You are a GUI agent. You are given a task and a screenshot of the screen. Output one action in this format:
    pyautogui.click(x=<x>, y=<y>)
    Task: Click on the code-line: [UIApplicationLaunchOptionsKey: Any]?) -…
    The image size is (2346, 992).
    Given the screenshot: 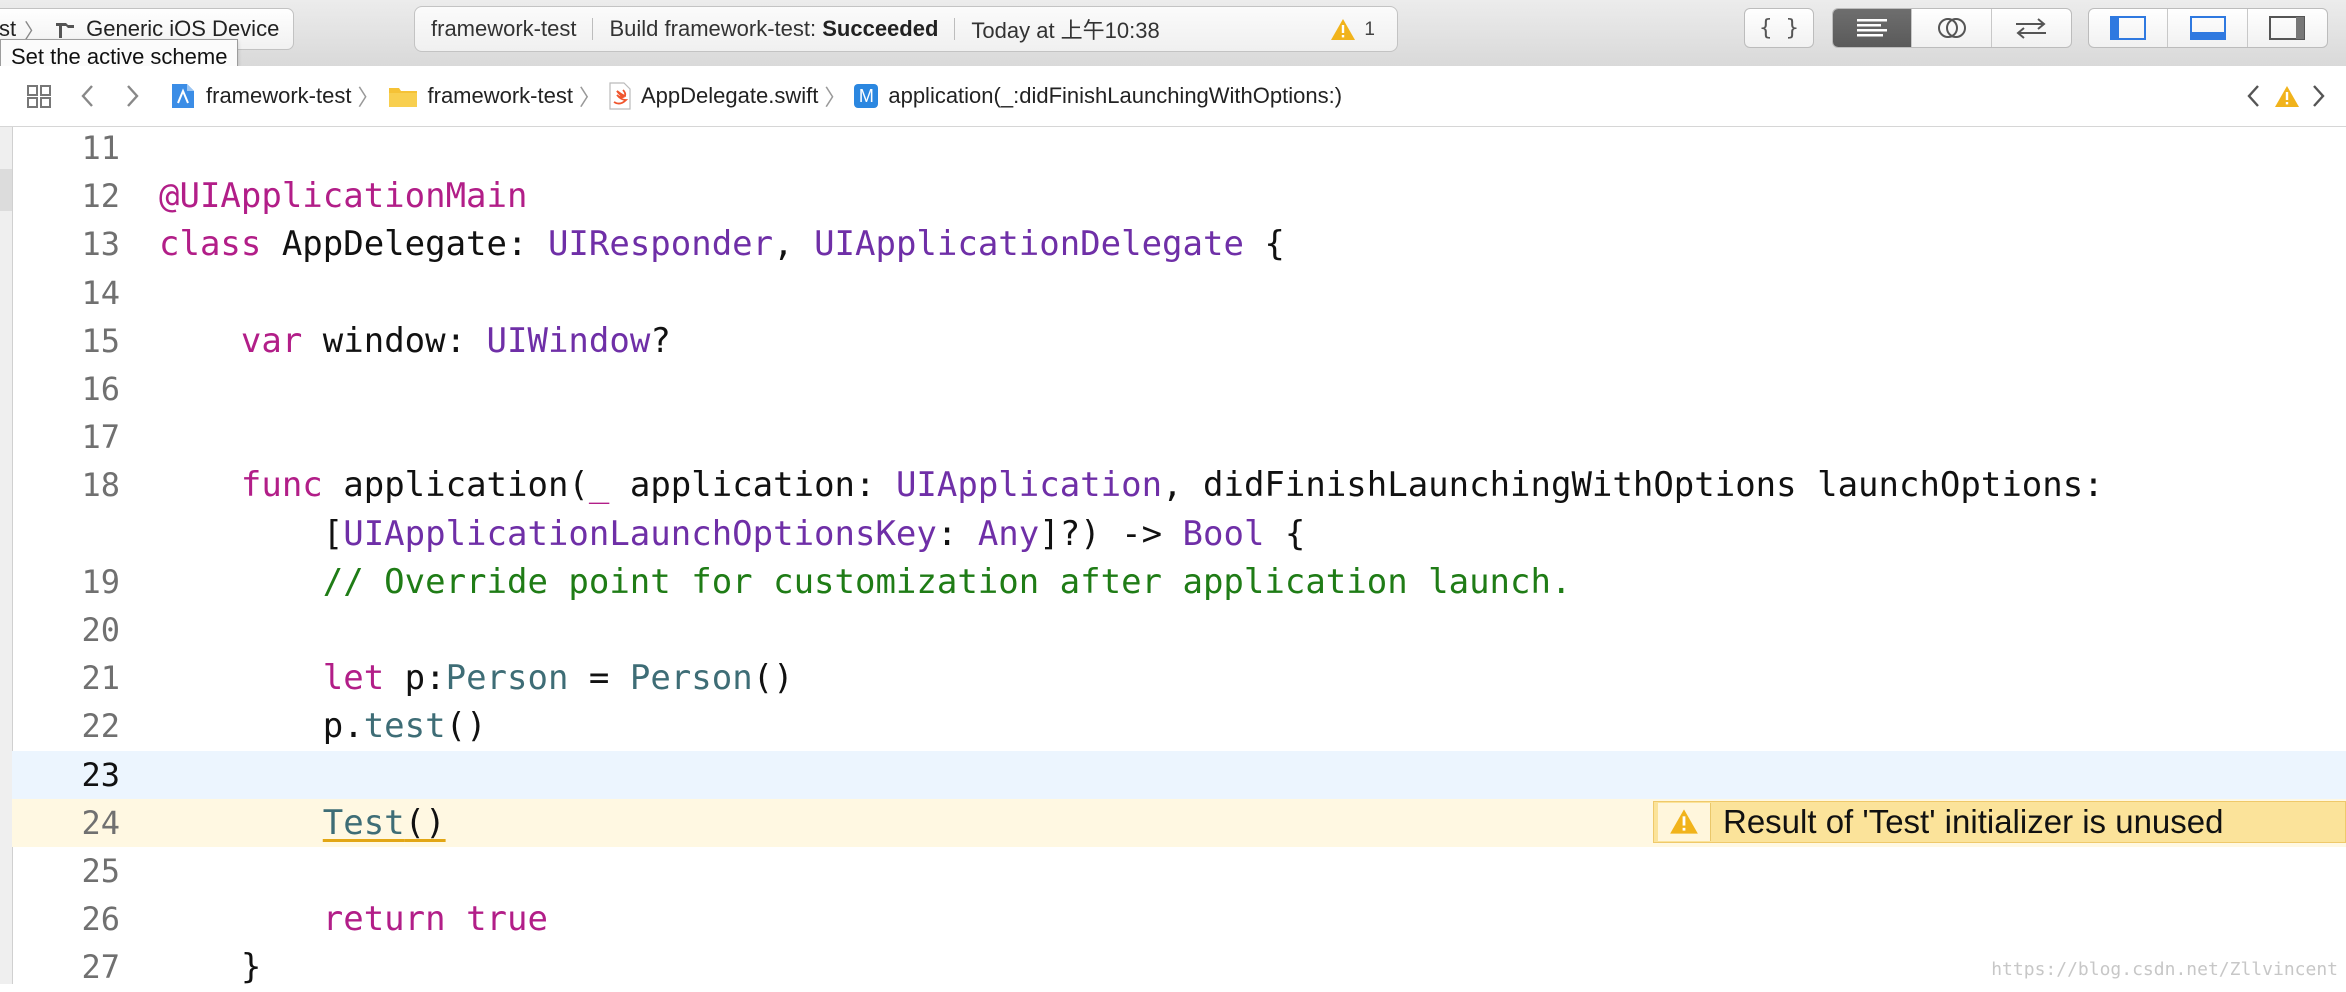 What is the action you would take?
    pyautogui.click(x=1179, y=534)
    